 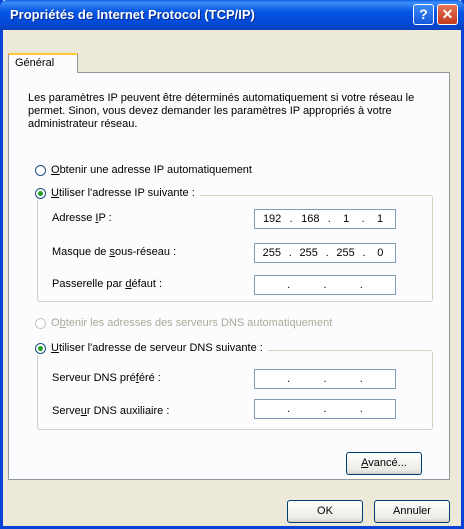 I want to click on alternate-dns-field: . . ., so click(x=325, y=409).